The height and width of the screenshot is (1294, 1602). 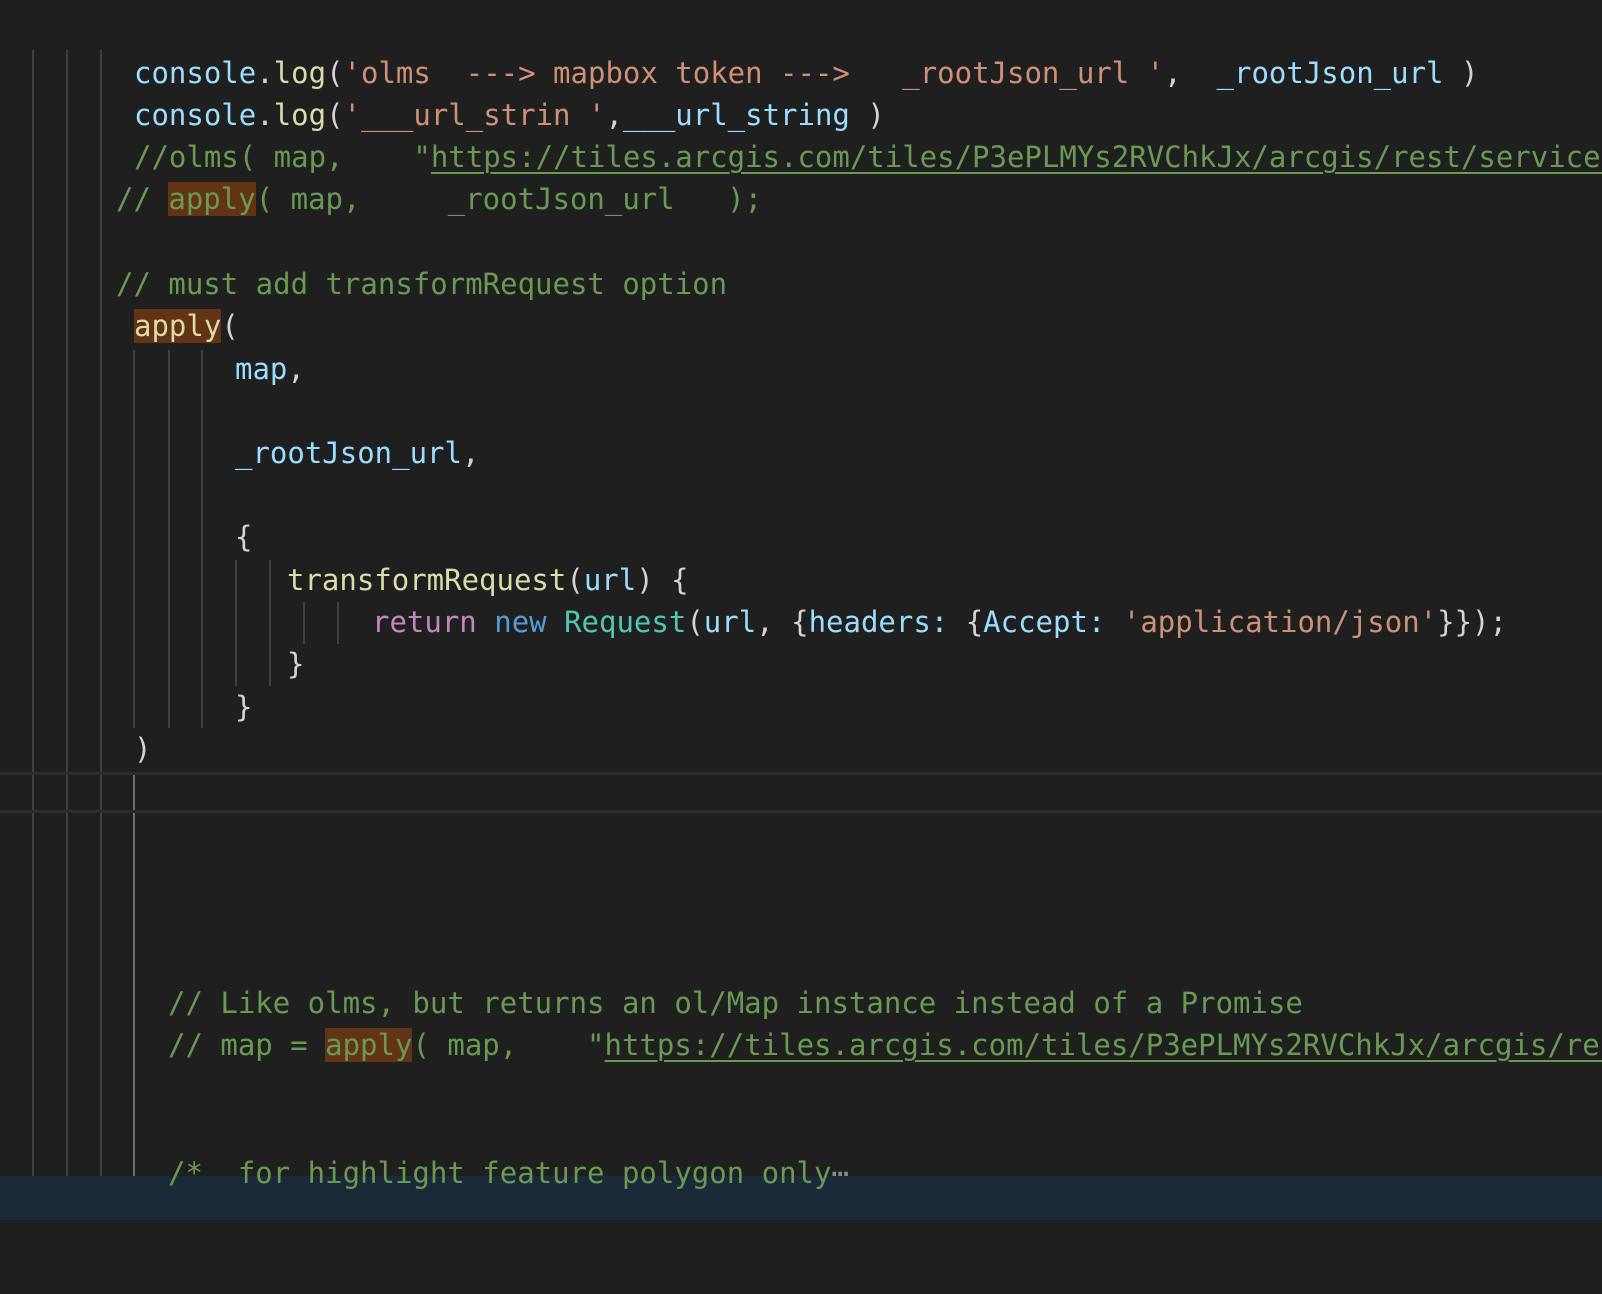 I want to click on code-line-5: // must add transformRequest option, so click(x=421, y=284).